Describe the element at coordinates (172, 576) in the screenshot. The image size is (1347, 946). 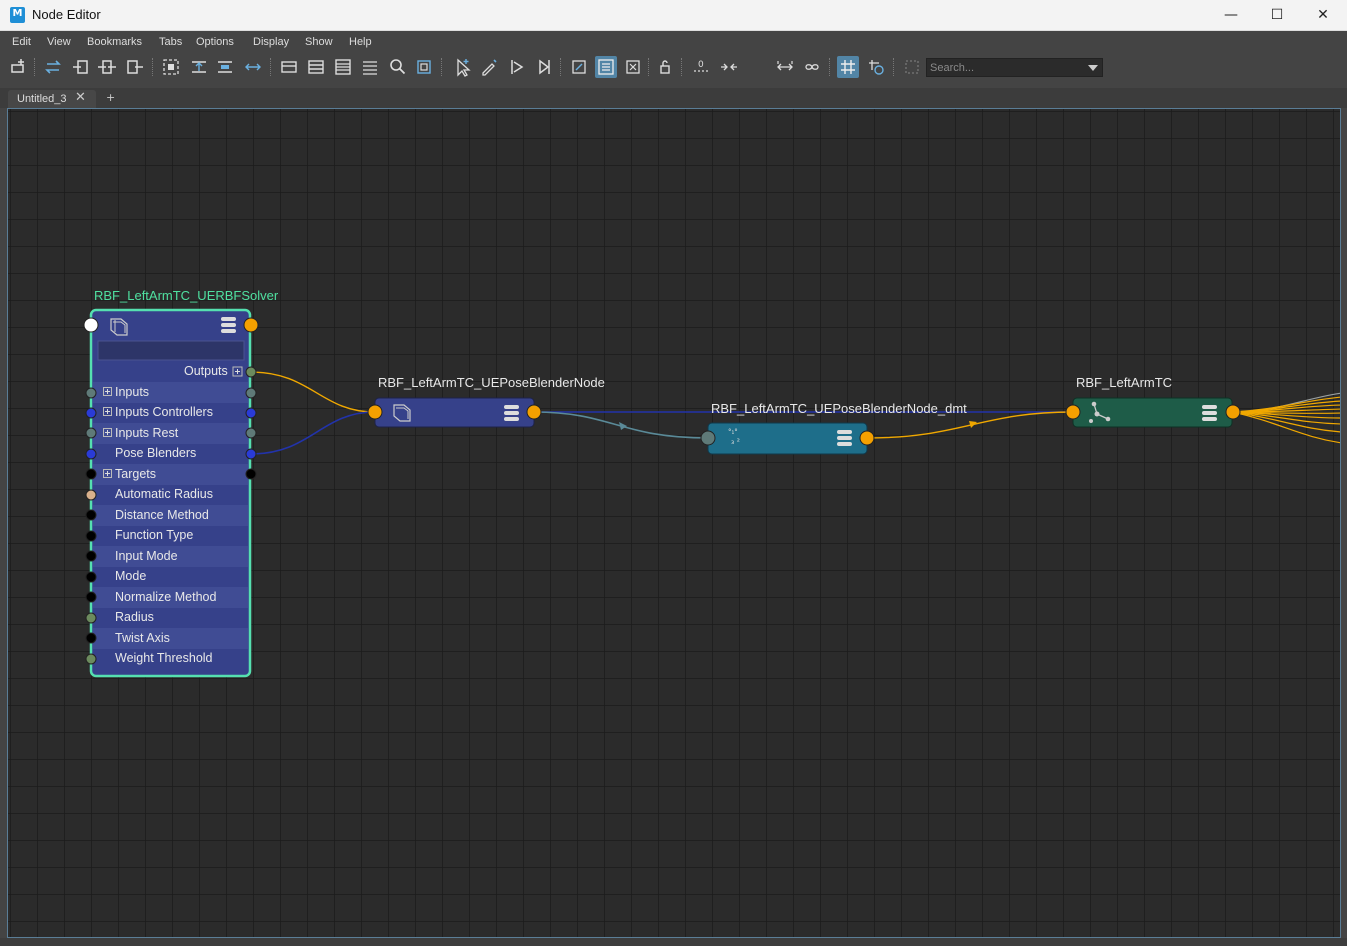
I see `attr-mode: Mode` at that location.